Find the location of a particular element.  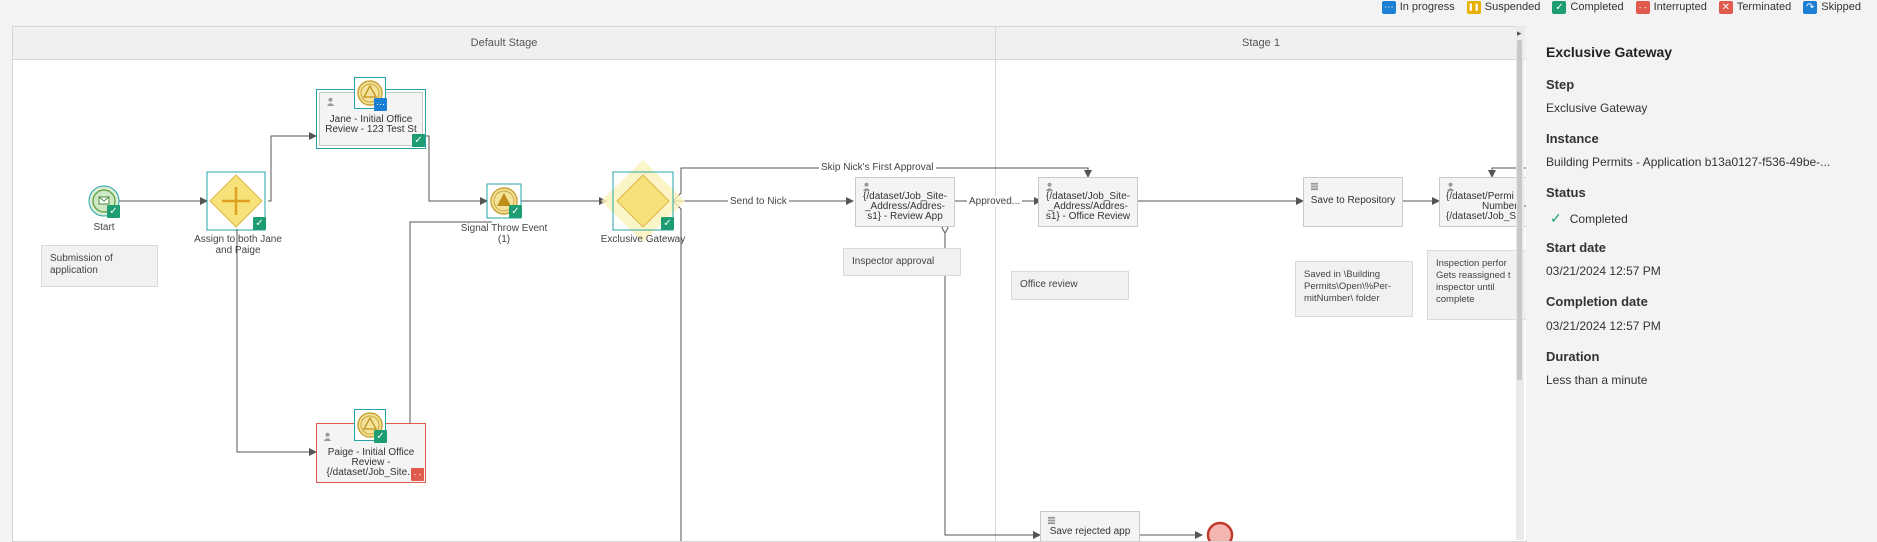

flow-assign-to-paige is located at coordinates (276, 342).